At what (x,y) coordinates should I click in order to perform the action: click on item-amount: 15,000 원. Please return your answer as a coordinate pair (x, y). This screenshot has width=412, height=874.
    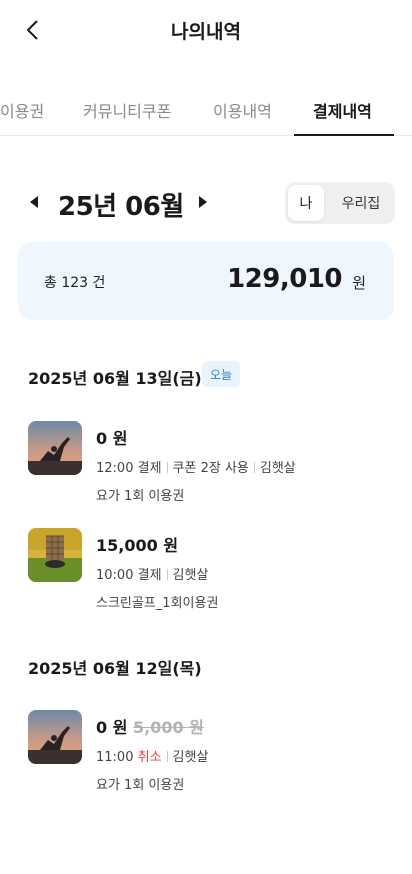
    Looking at the image, I should click on (137, 545).